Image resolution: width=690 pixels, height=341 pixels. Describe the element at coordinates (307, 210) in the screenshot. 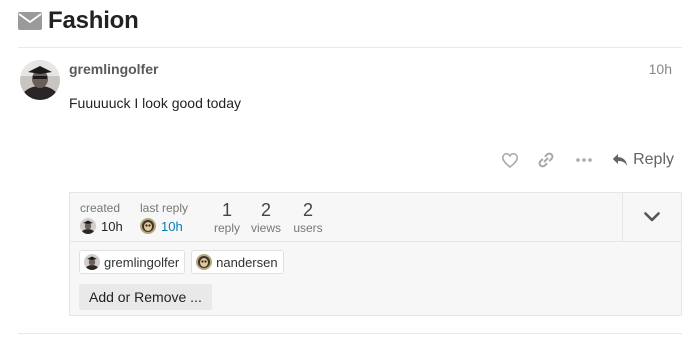

I see `users-count: 2` at that location.